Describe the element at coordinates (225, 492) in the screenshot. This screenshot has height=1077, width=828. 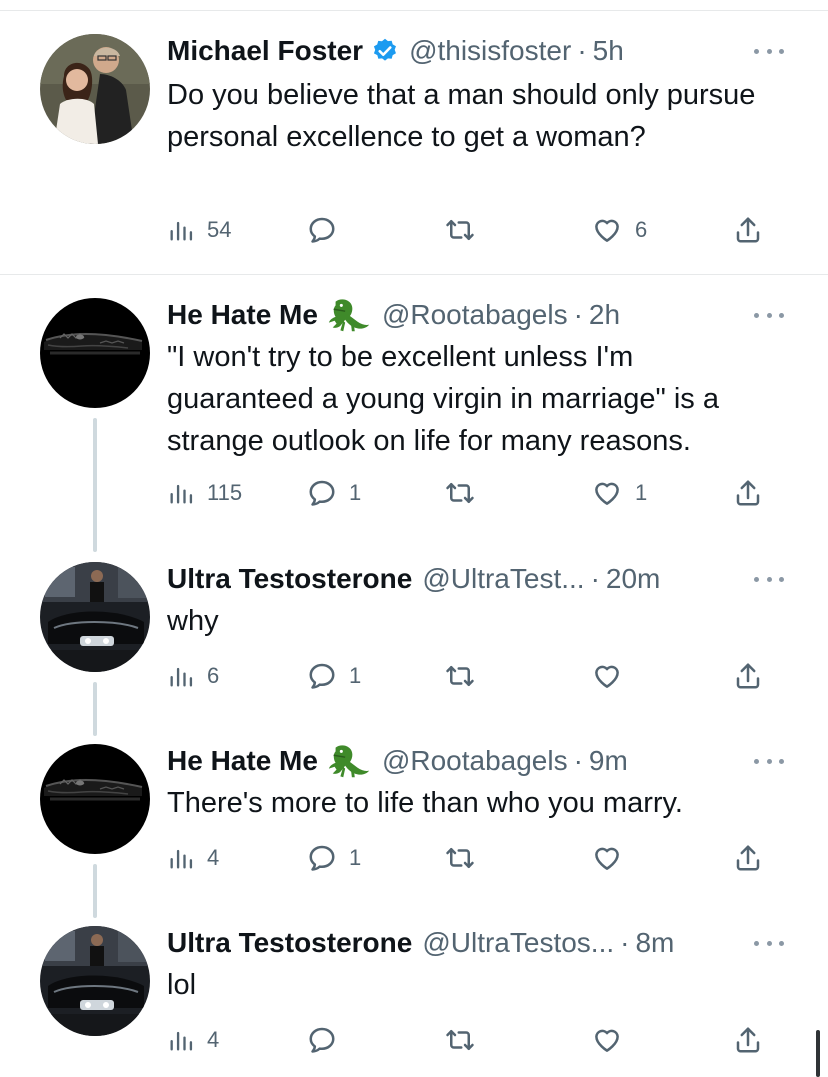
I see `views-count: 115` at that location.